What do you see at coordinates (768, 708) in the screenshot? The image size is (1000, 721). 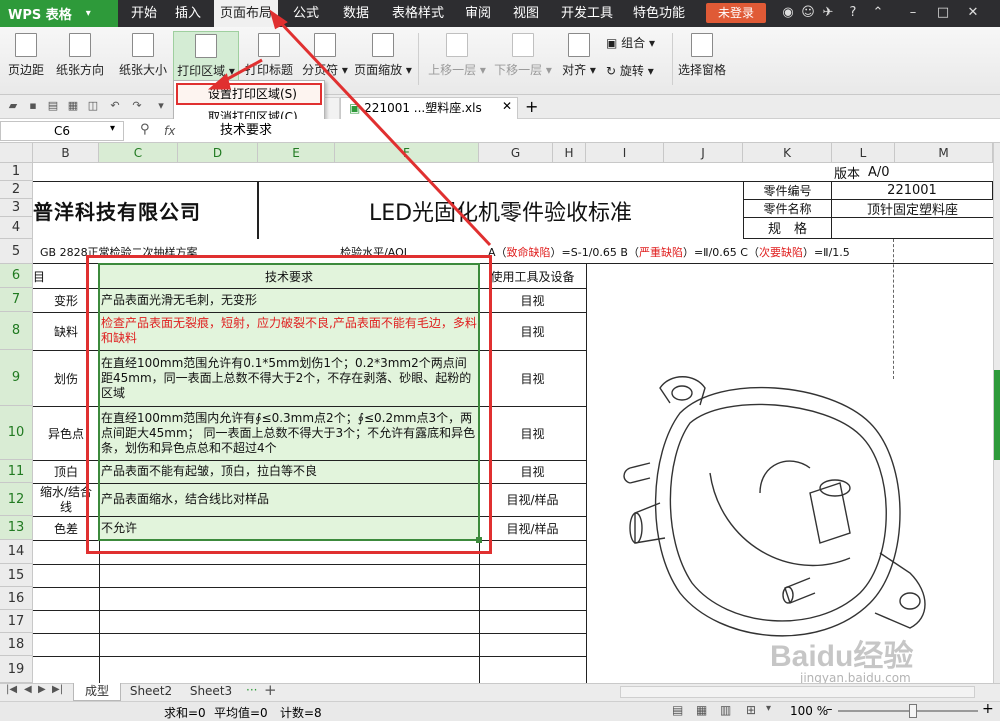 I see `view-options-icon: ▾` at bounding box center [768, 708].